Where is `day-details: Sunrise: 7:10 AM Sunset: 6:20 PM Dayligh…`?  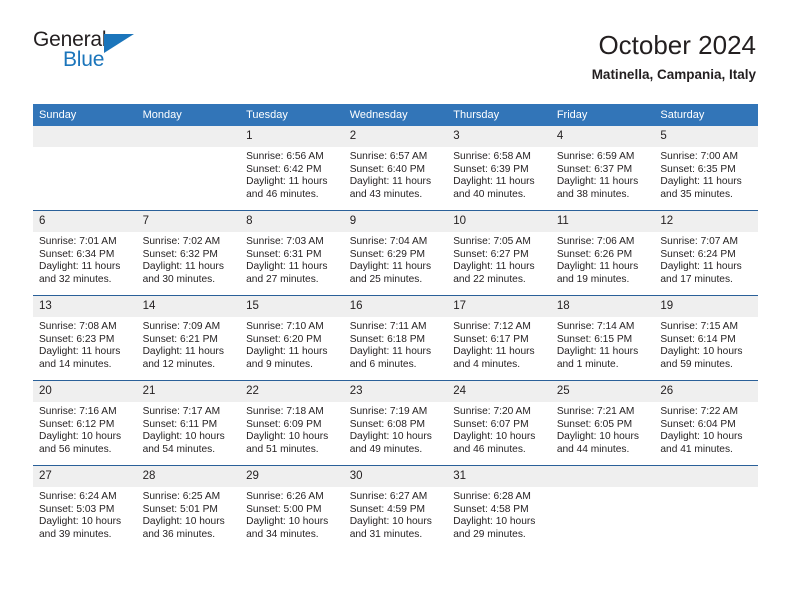 day-details: Sunrise: 7:10 AM Sunset: 6:20 PM Dayligh… is located at coordinates (292, 344).